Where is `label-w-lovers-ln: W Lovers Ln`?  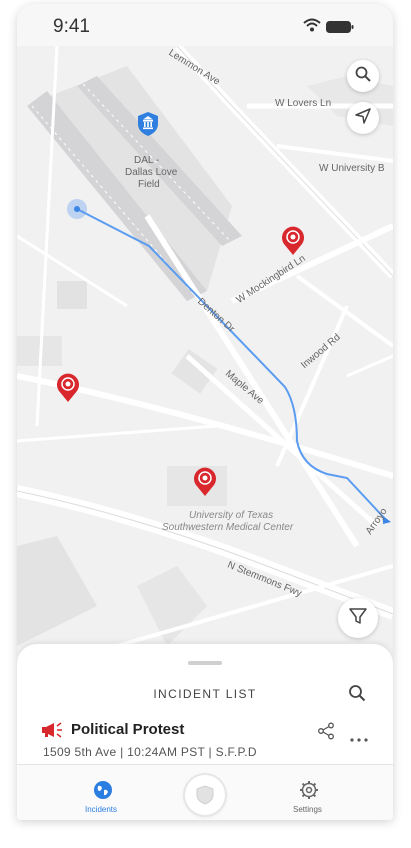 label-w-lovers-ln: W Lovers Ln is located at coordinates (303, 103).